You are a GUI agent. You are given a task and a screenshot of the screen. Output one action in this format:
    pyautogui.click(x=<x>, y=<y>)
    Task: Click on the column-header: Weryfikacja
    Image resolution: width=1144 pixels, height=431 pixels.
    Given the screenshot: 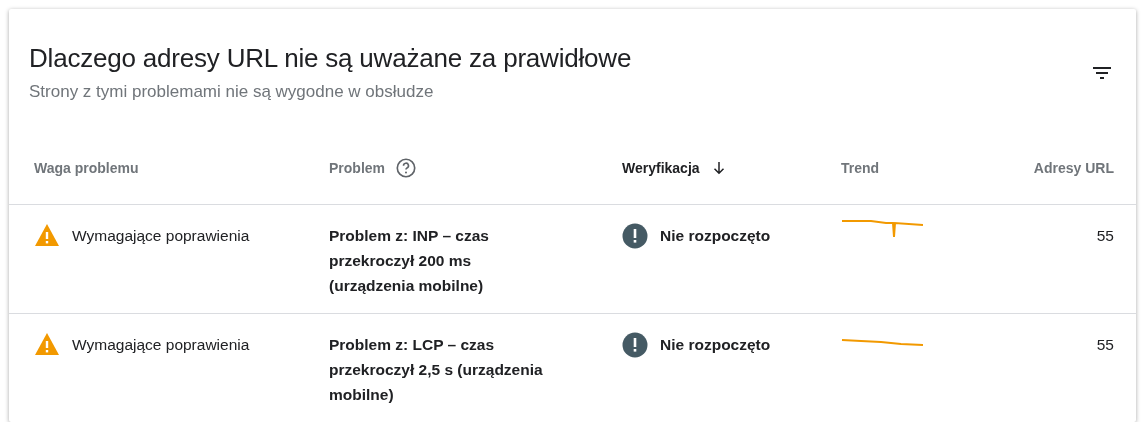 What is the action you would take?
    pyautogui.click(x=661, y=168)
    